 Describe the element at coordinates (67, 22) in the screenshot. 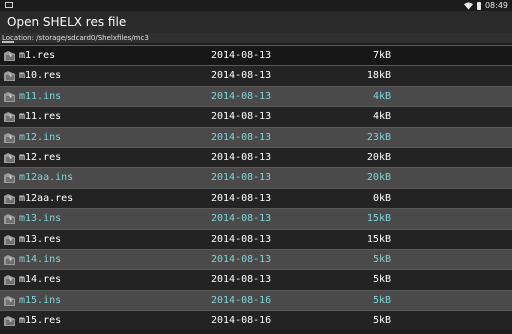

I see `page-title: Open SHELX res file` at that location.